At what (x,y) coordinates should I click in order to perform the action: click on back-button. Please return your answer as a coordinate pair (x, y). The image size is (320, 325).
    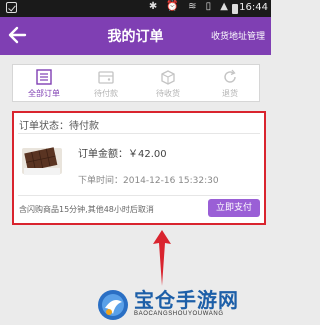
    Looking at the image, I should click on (17, 35).